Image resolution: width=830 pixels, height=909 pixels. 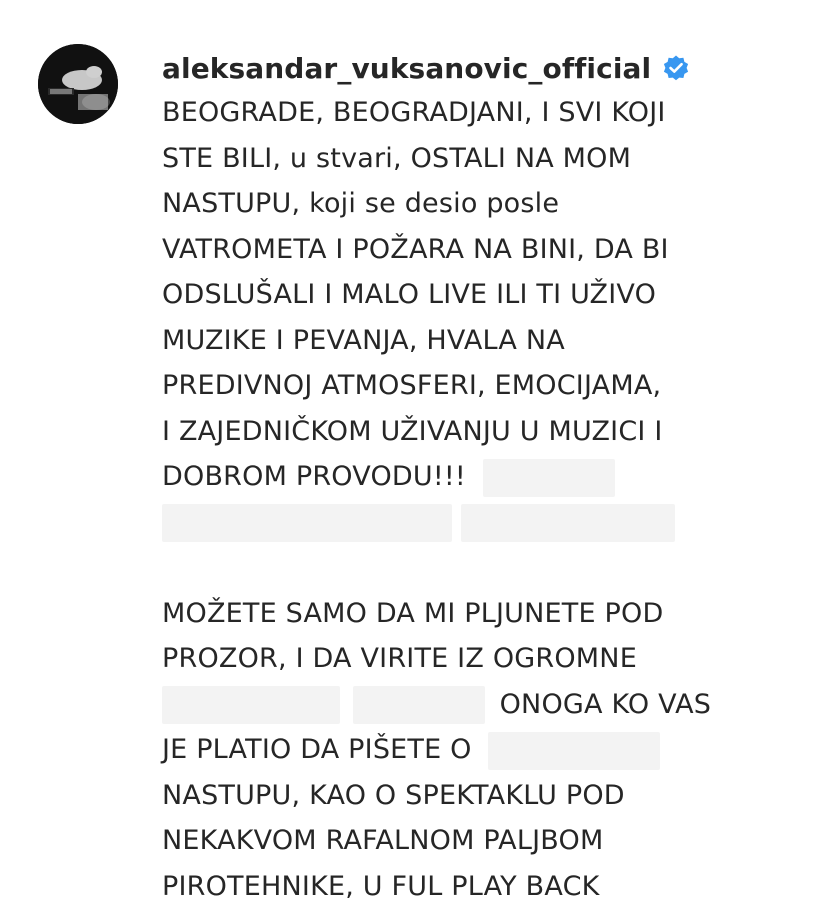 What do you see at coordinates (482, 432) in the screenshot?
I see `caption-line: I ZAJEDNIČKOM UŽIVANJU U MUZICI I` at bounding box center [482, 432].